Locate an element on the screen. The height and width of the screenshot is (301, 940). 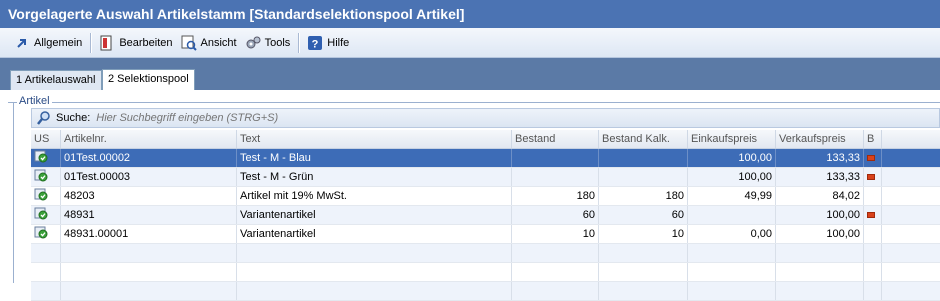
tab-selektionspool: 2 Selektionspool is located at coordinates (148, 79).